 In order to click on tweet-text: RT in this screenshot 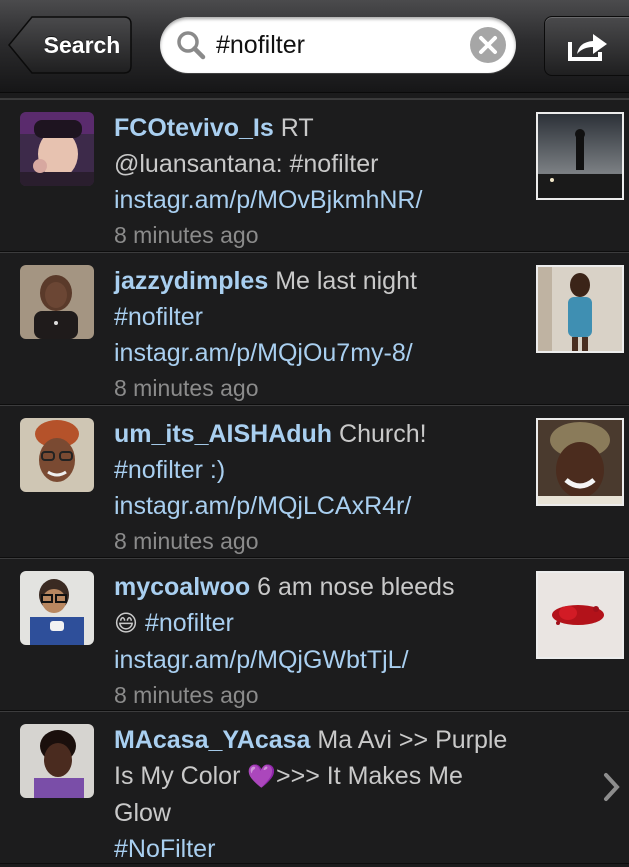, I will do `click(297, 128)`.